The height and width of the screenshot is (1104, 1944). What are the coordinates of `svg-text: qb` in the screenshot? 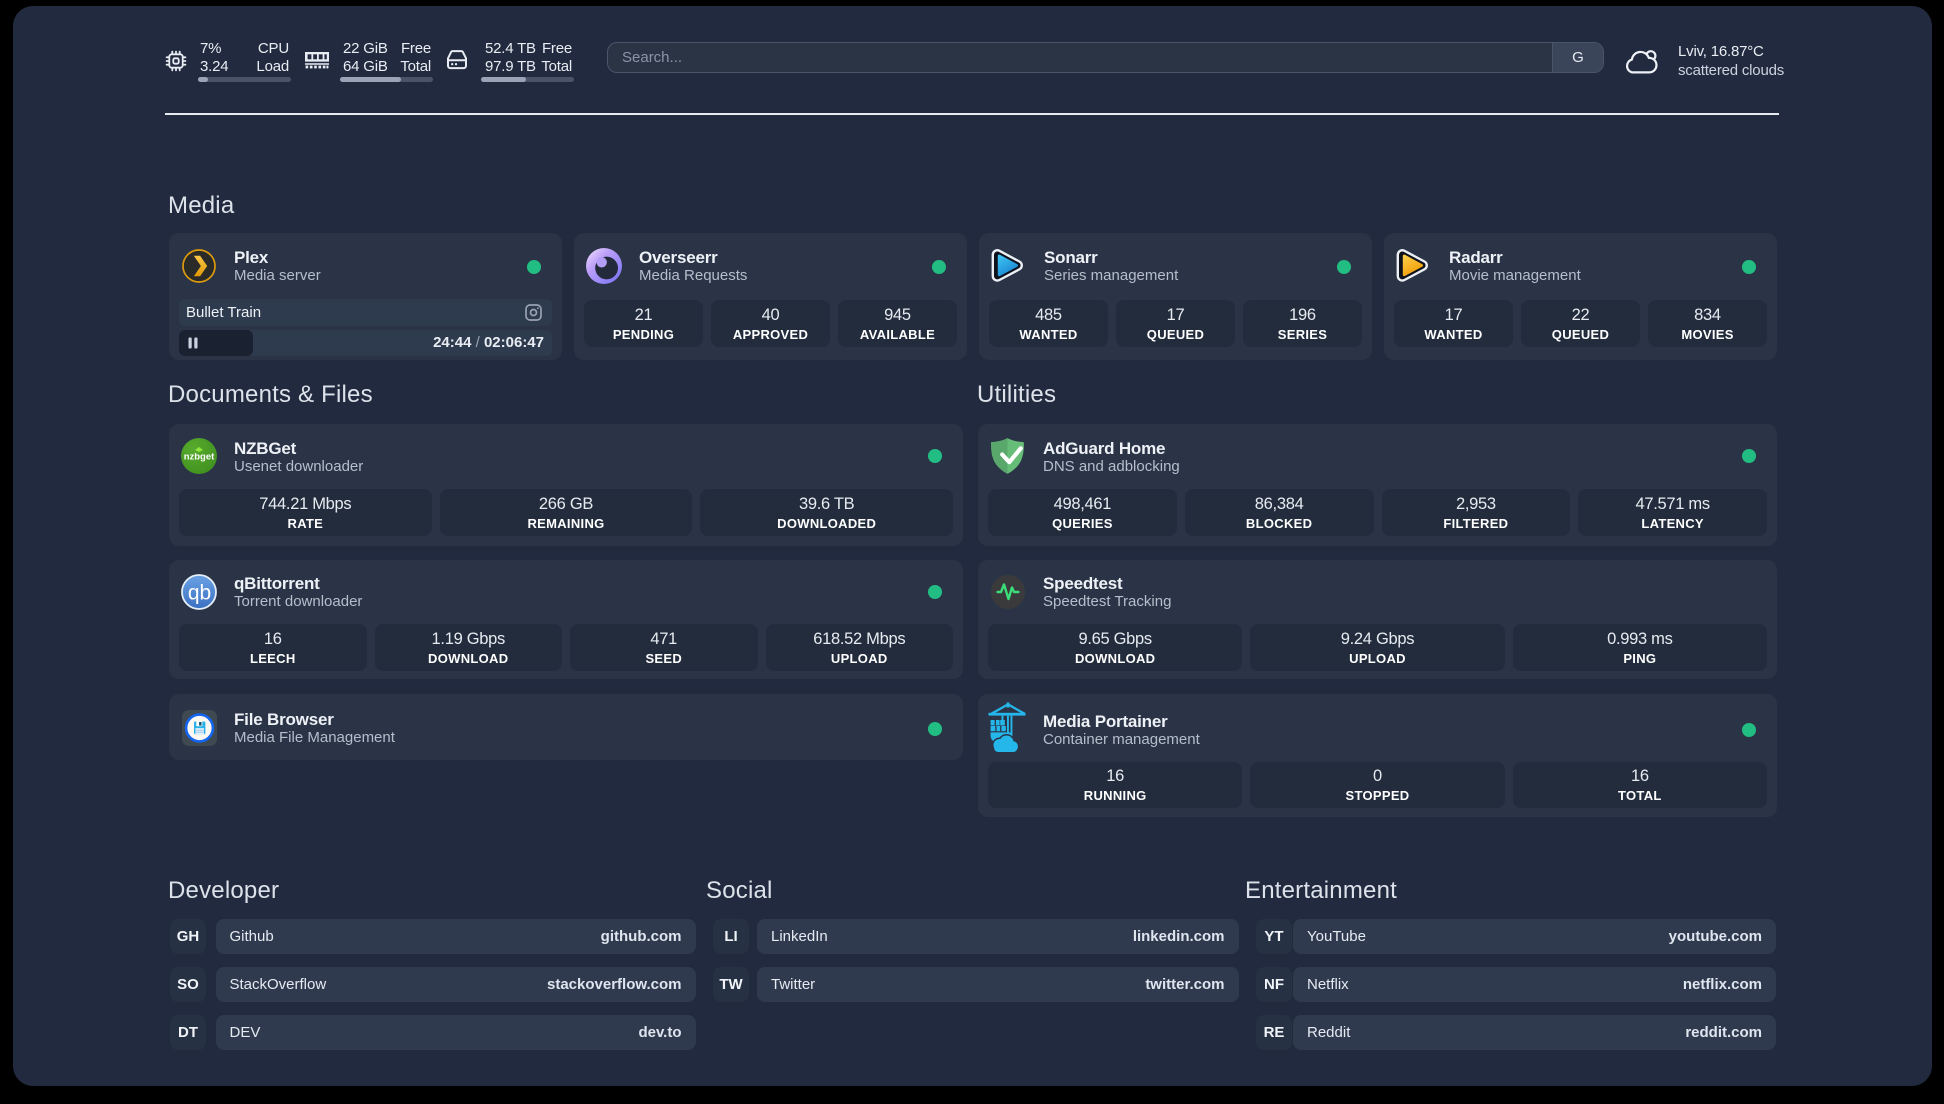 It's located at (199, 593).